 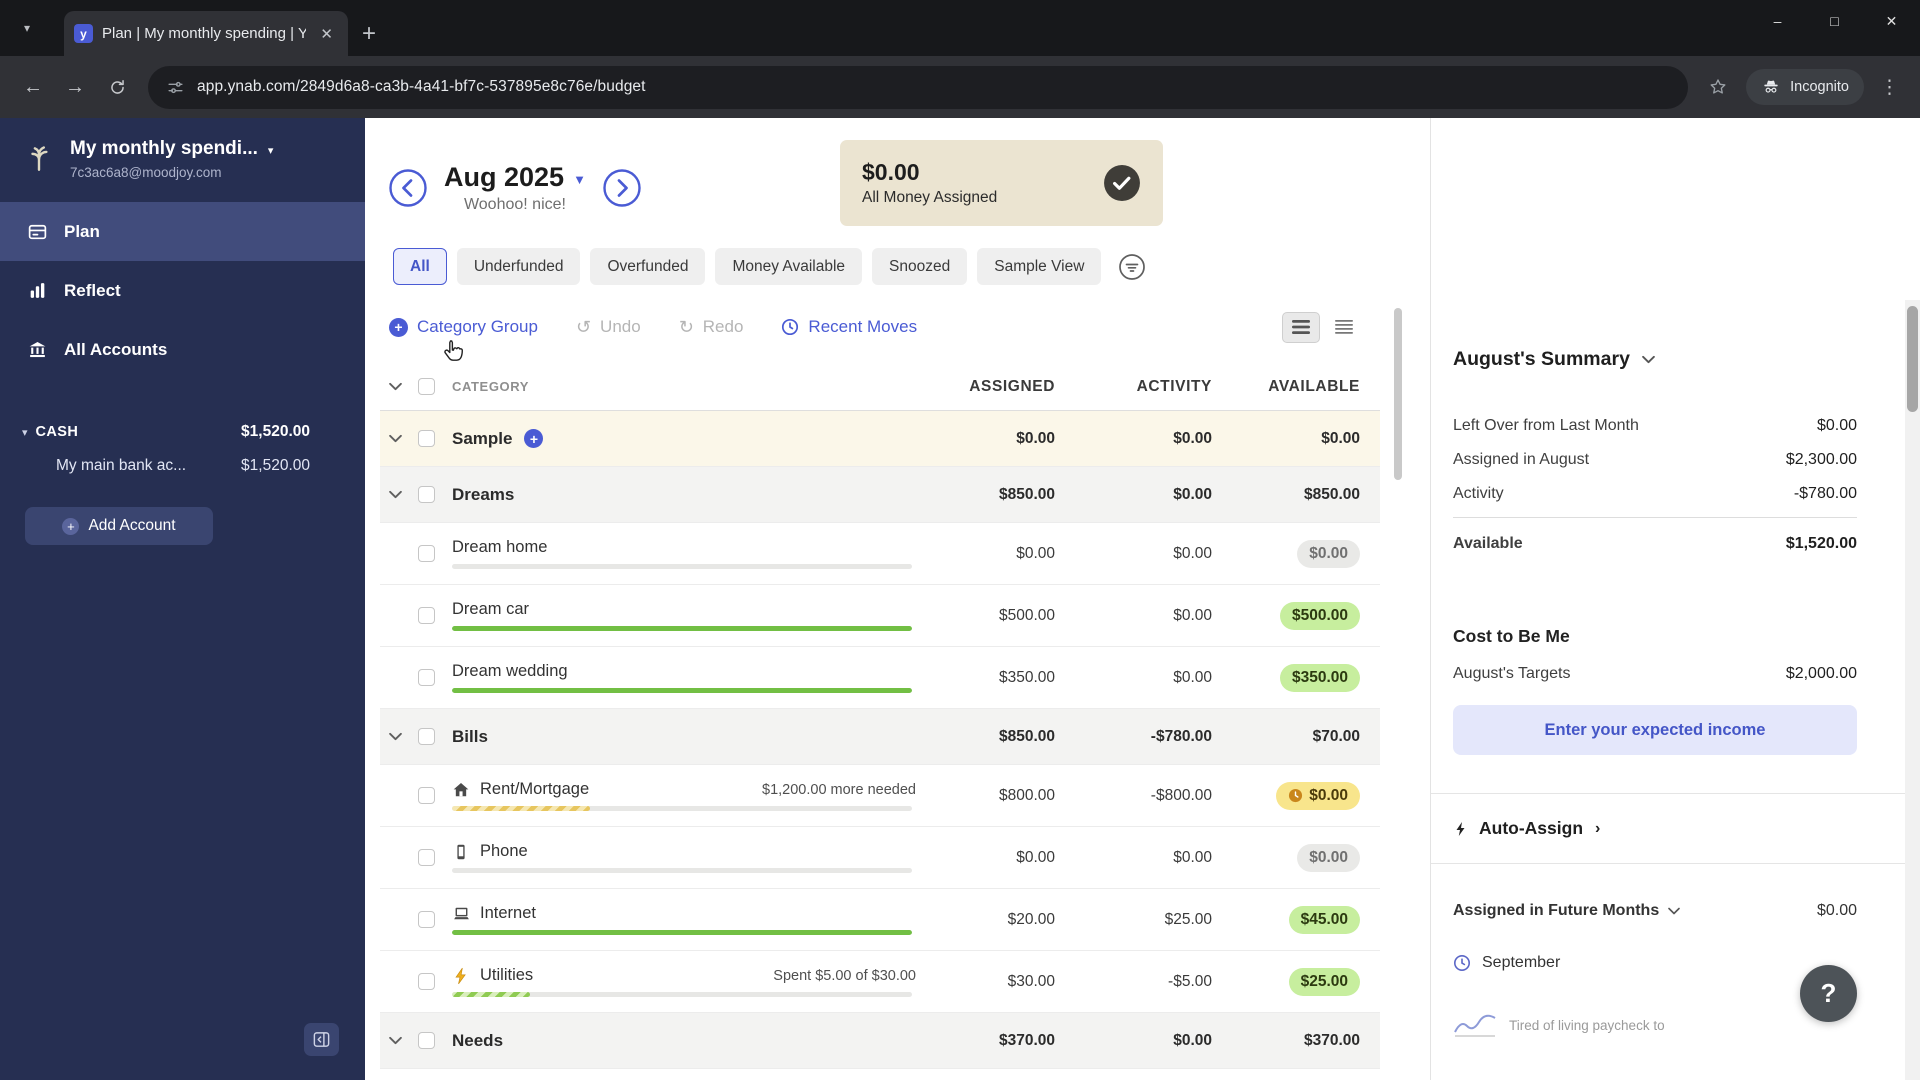 What do you see at coordinates (1655, 892) in the screenshot?
I see `future-months-header: Assigned in Future Months $0.00` at bounding box center [1655, 892].